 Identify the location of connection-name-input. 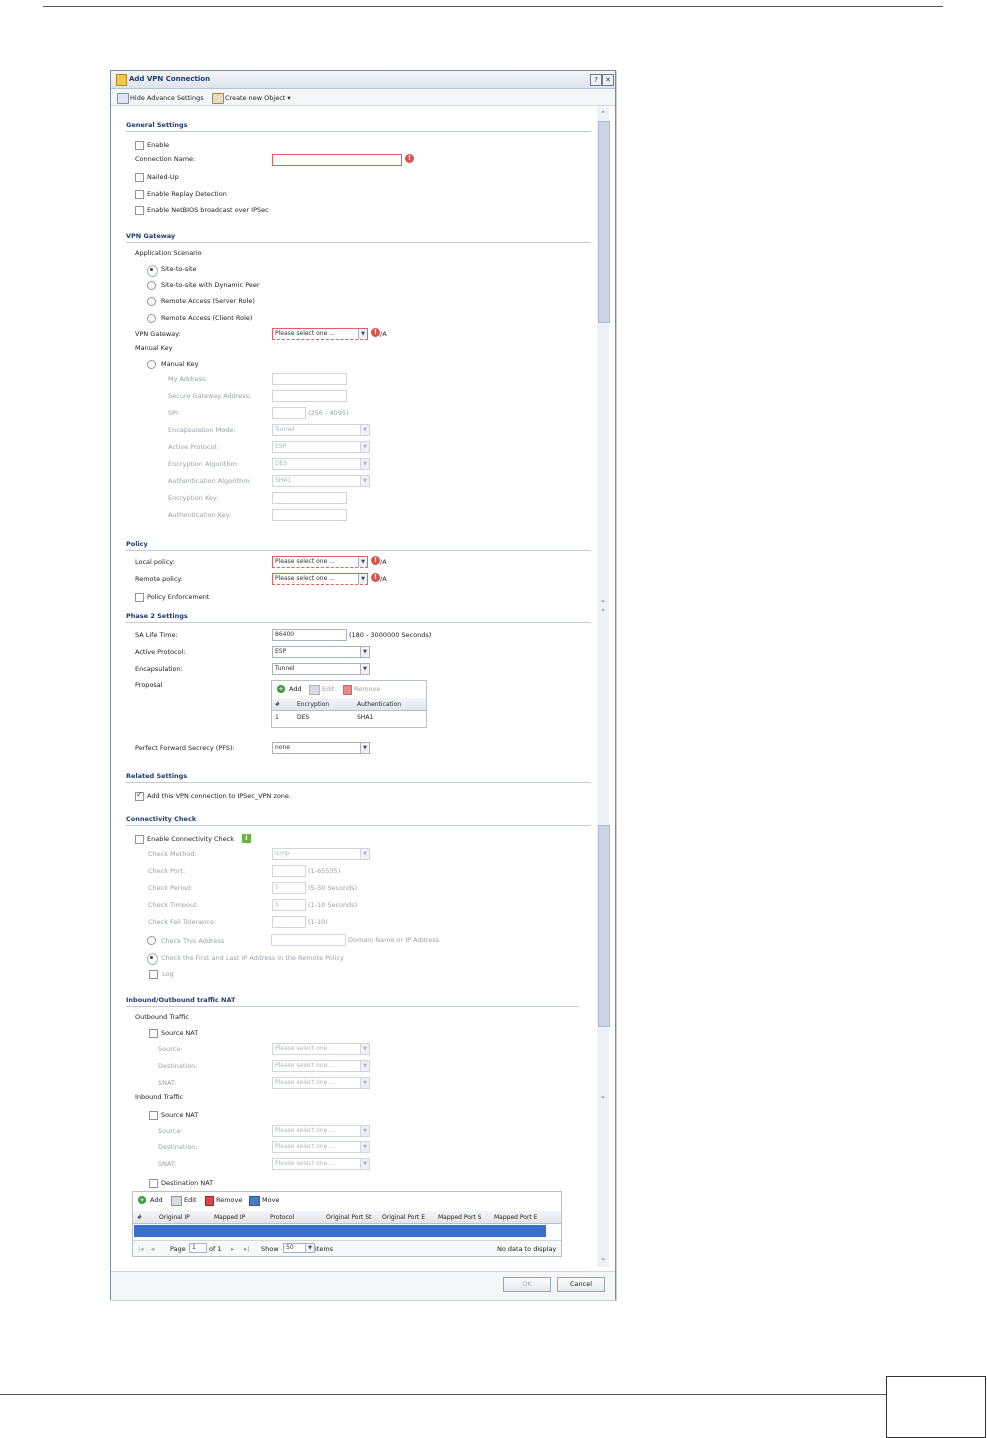
(337, 160).